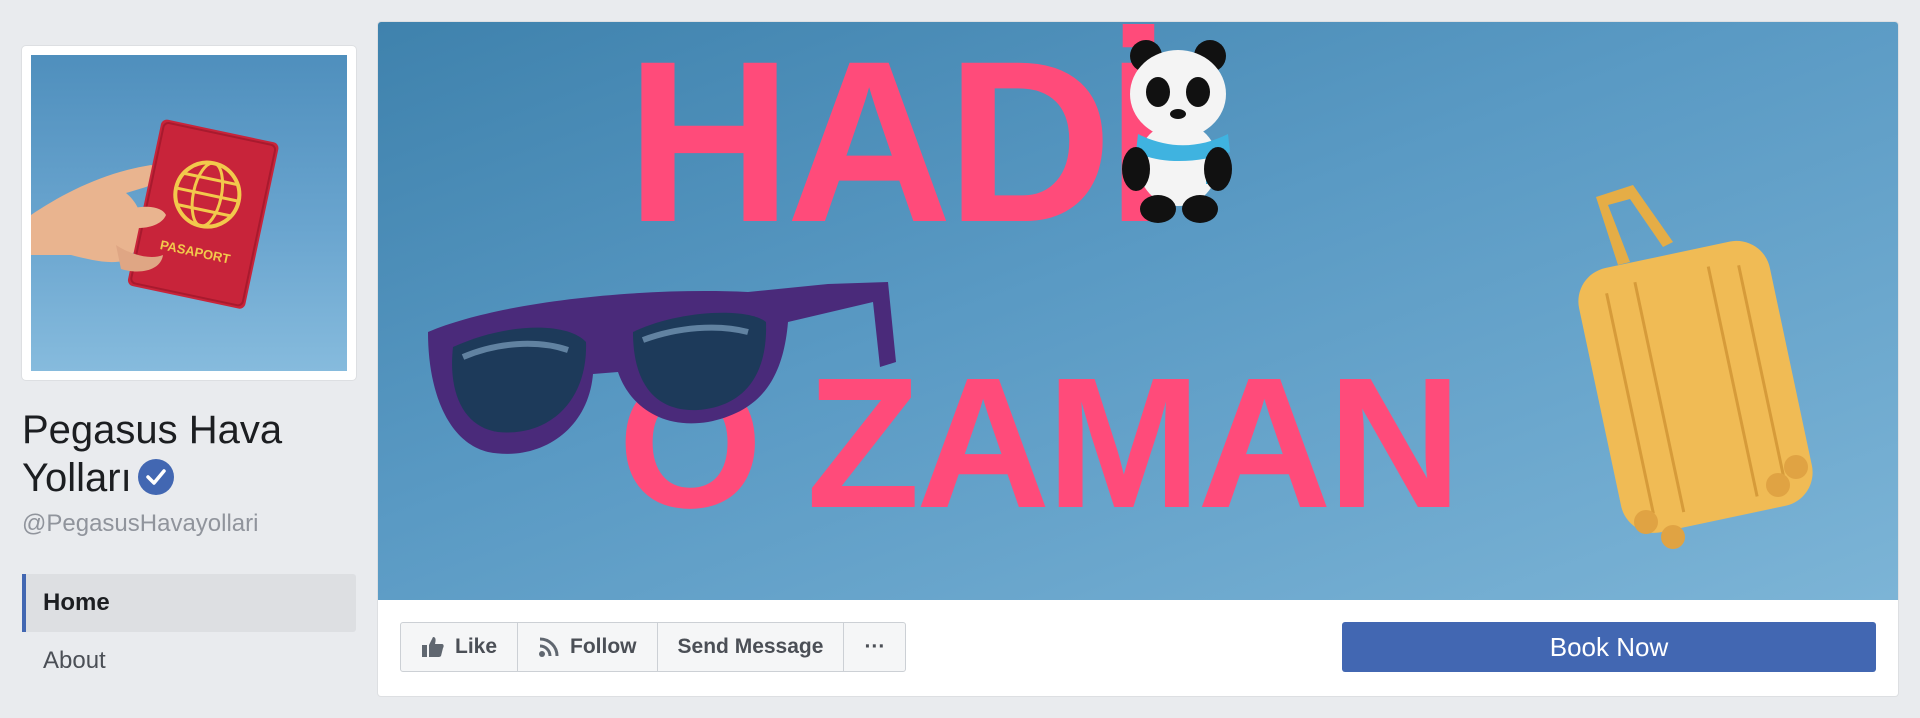 This screenshot has height=718, width=1920. What do you see at coordinates (189, 661) in the screenshot?
I see `nav-item-about: About` at bounding box center [189, 661].